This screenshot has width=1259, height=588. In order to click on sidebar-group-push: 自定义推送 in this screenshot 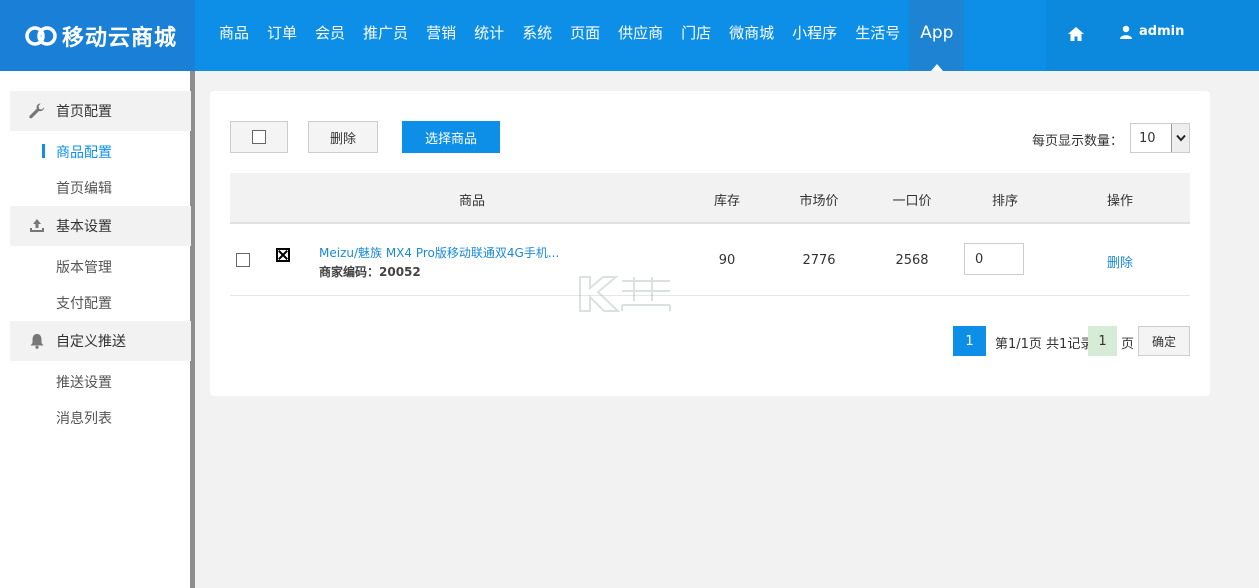, I will do `click(100, 341)`.